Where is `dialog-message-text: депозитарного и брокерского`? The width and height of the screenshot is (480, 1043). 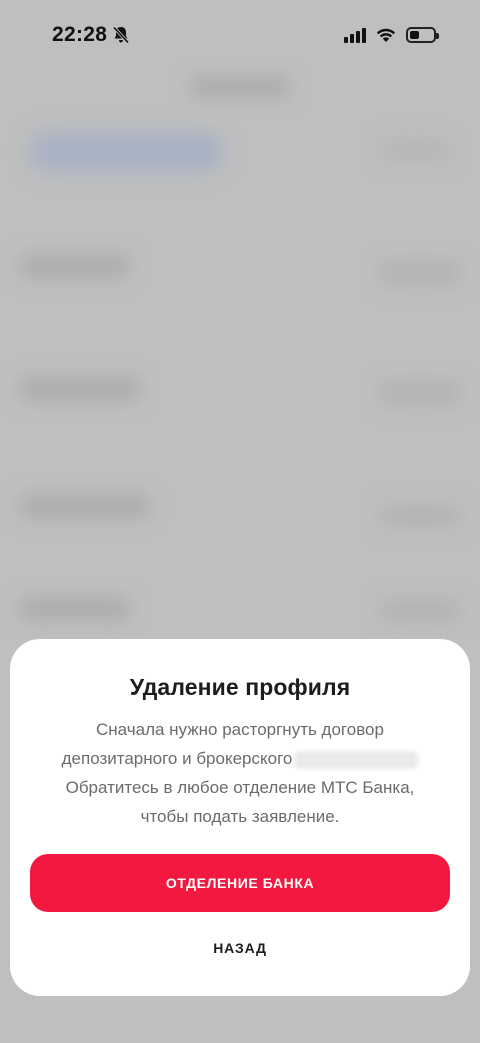
dialog-message-text: депозитарного и брокерского is located at coordinates (177, 758).